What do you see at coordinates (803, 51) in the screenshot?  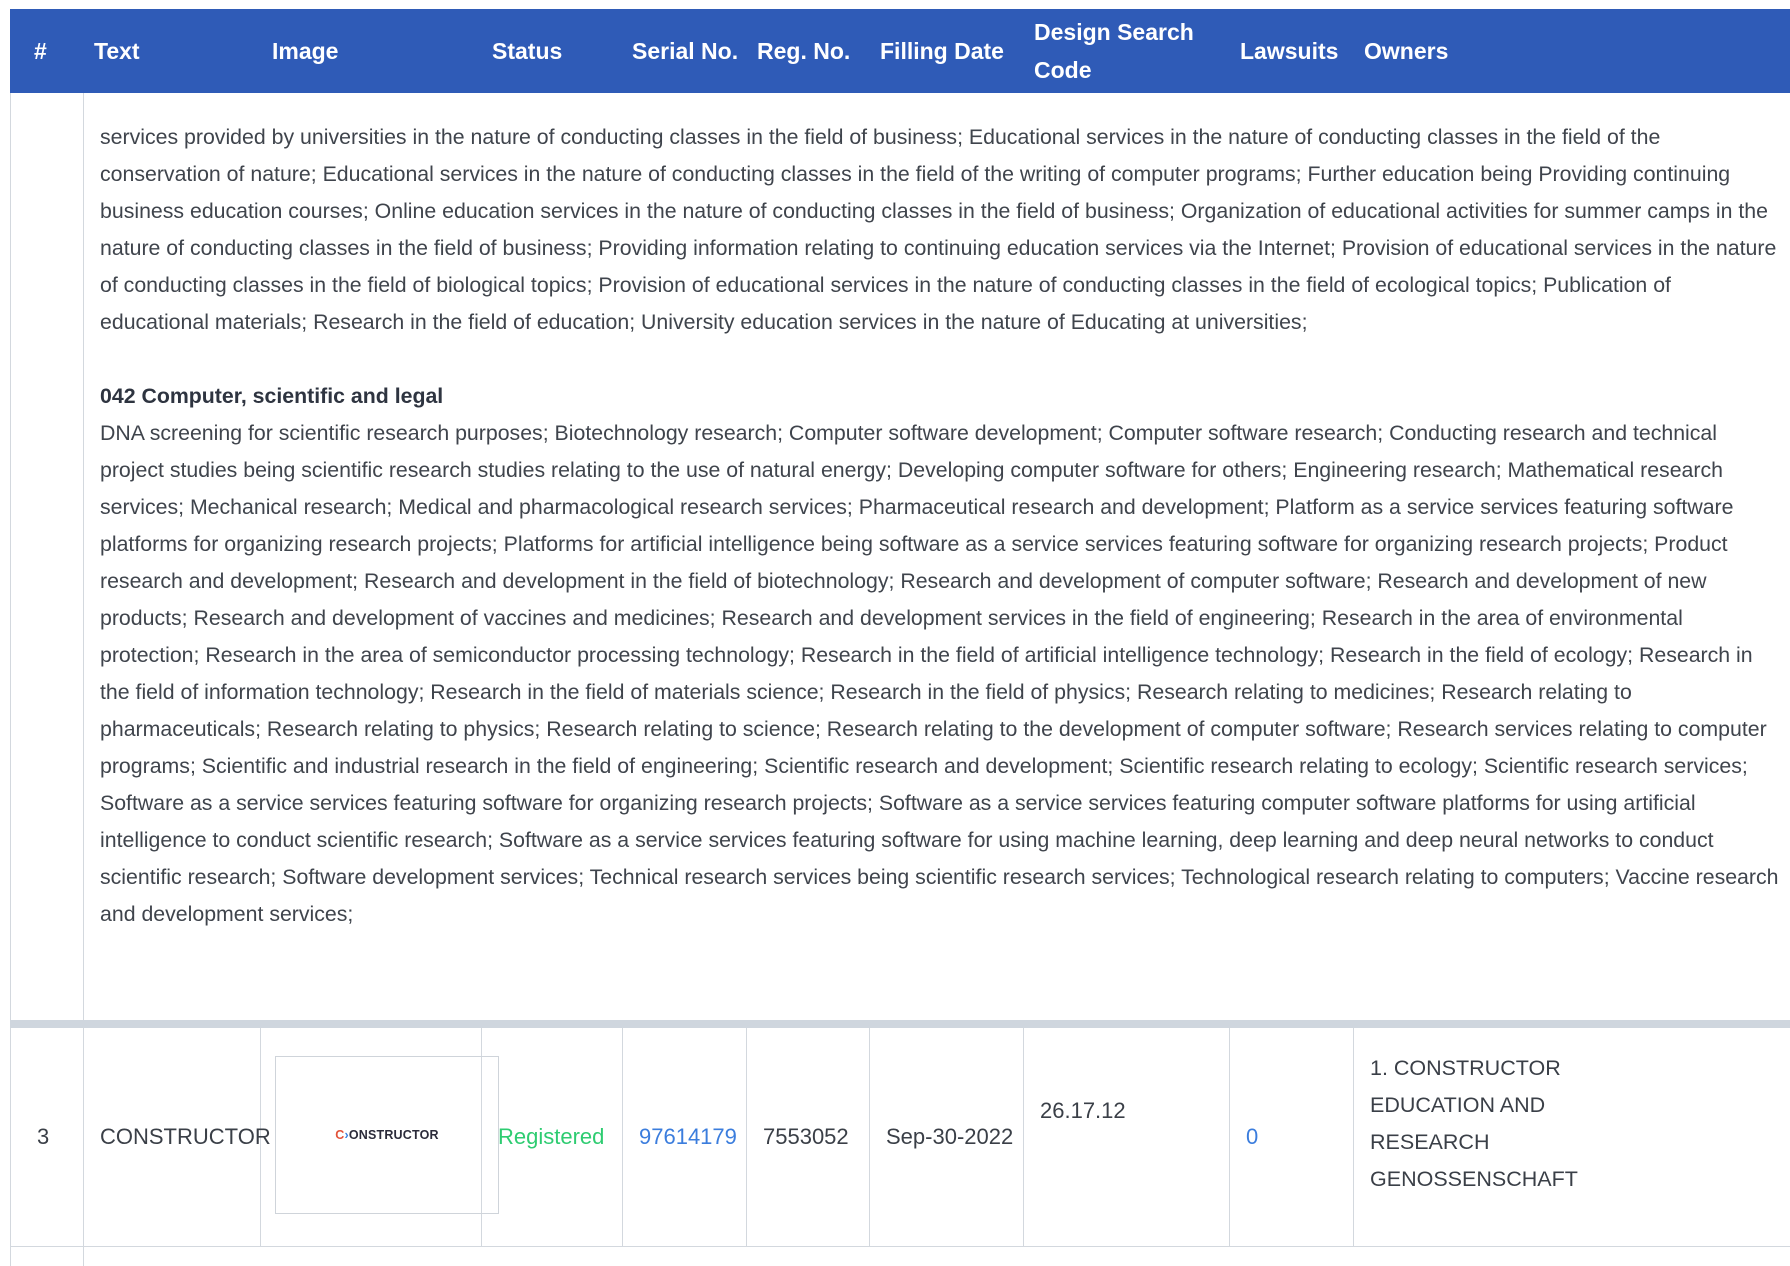 I see `header-reg-no: Reg. No.` at bounding box center [803, 51].